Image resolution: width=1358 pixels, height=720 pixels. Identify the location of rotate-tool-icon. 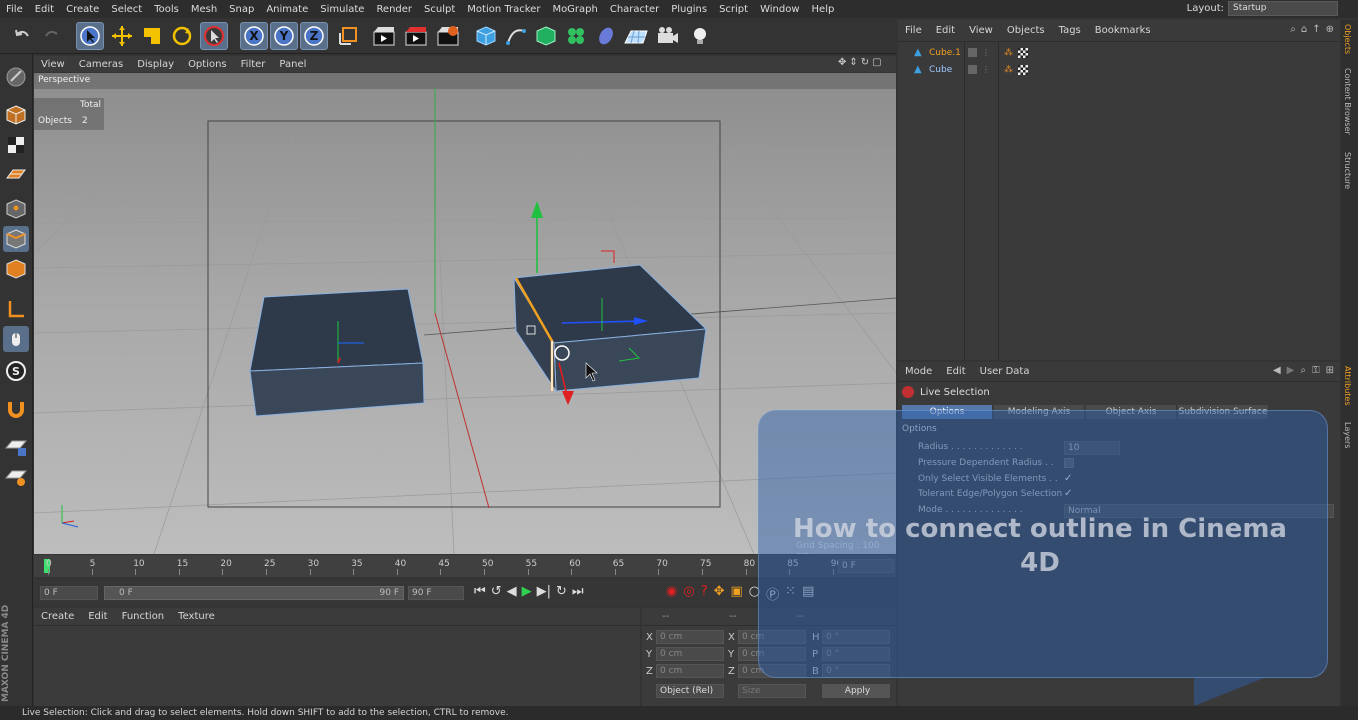
(182, 36).